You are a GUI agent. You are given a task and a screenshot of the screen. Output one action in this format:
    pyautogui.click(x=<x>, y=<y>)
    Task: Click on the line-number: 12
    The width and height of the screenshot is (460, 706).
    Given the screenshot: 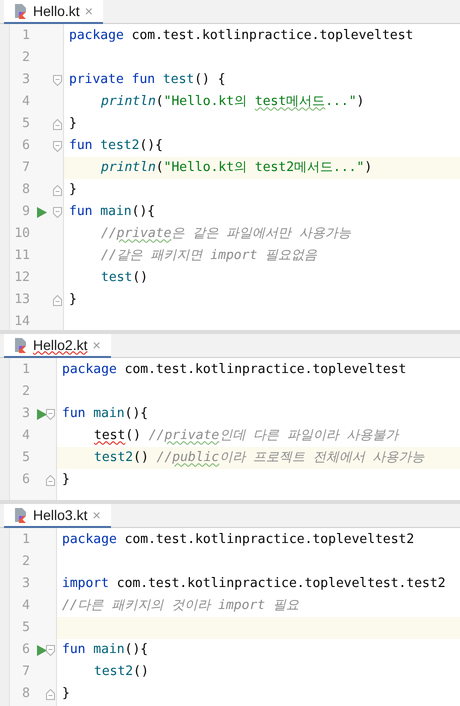 What is the action you would take?
    pyautogui.click(x=21, y=278)
    